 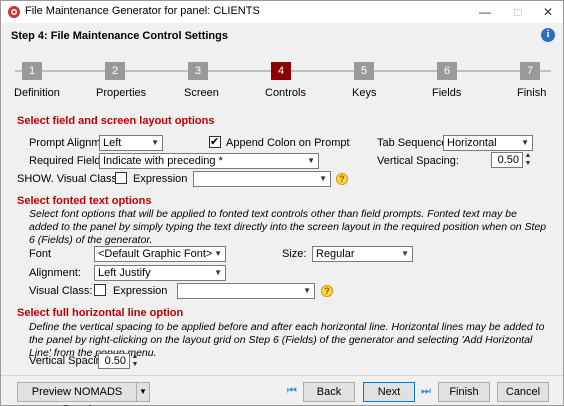 I want to click on font-select: <Default Graphic Font> ▼, so click(x=160, y=254).